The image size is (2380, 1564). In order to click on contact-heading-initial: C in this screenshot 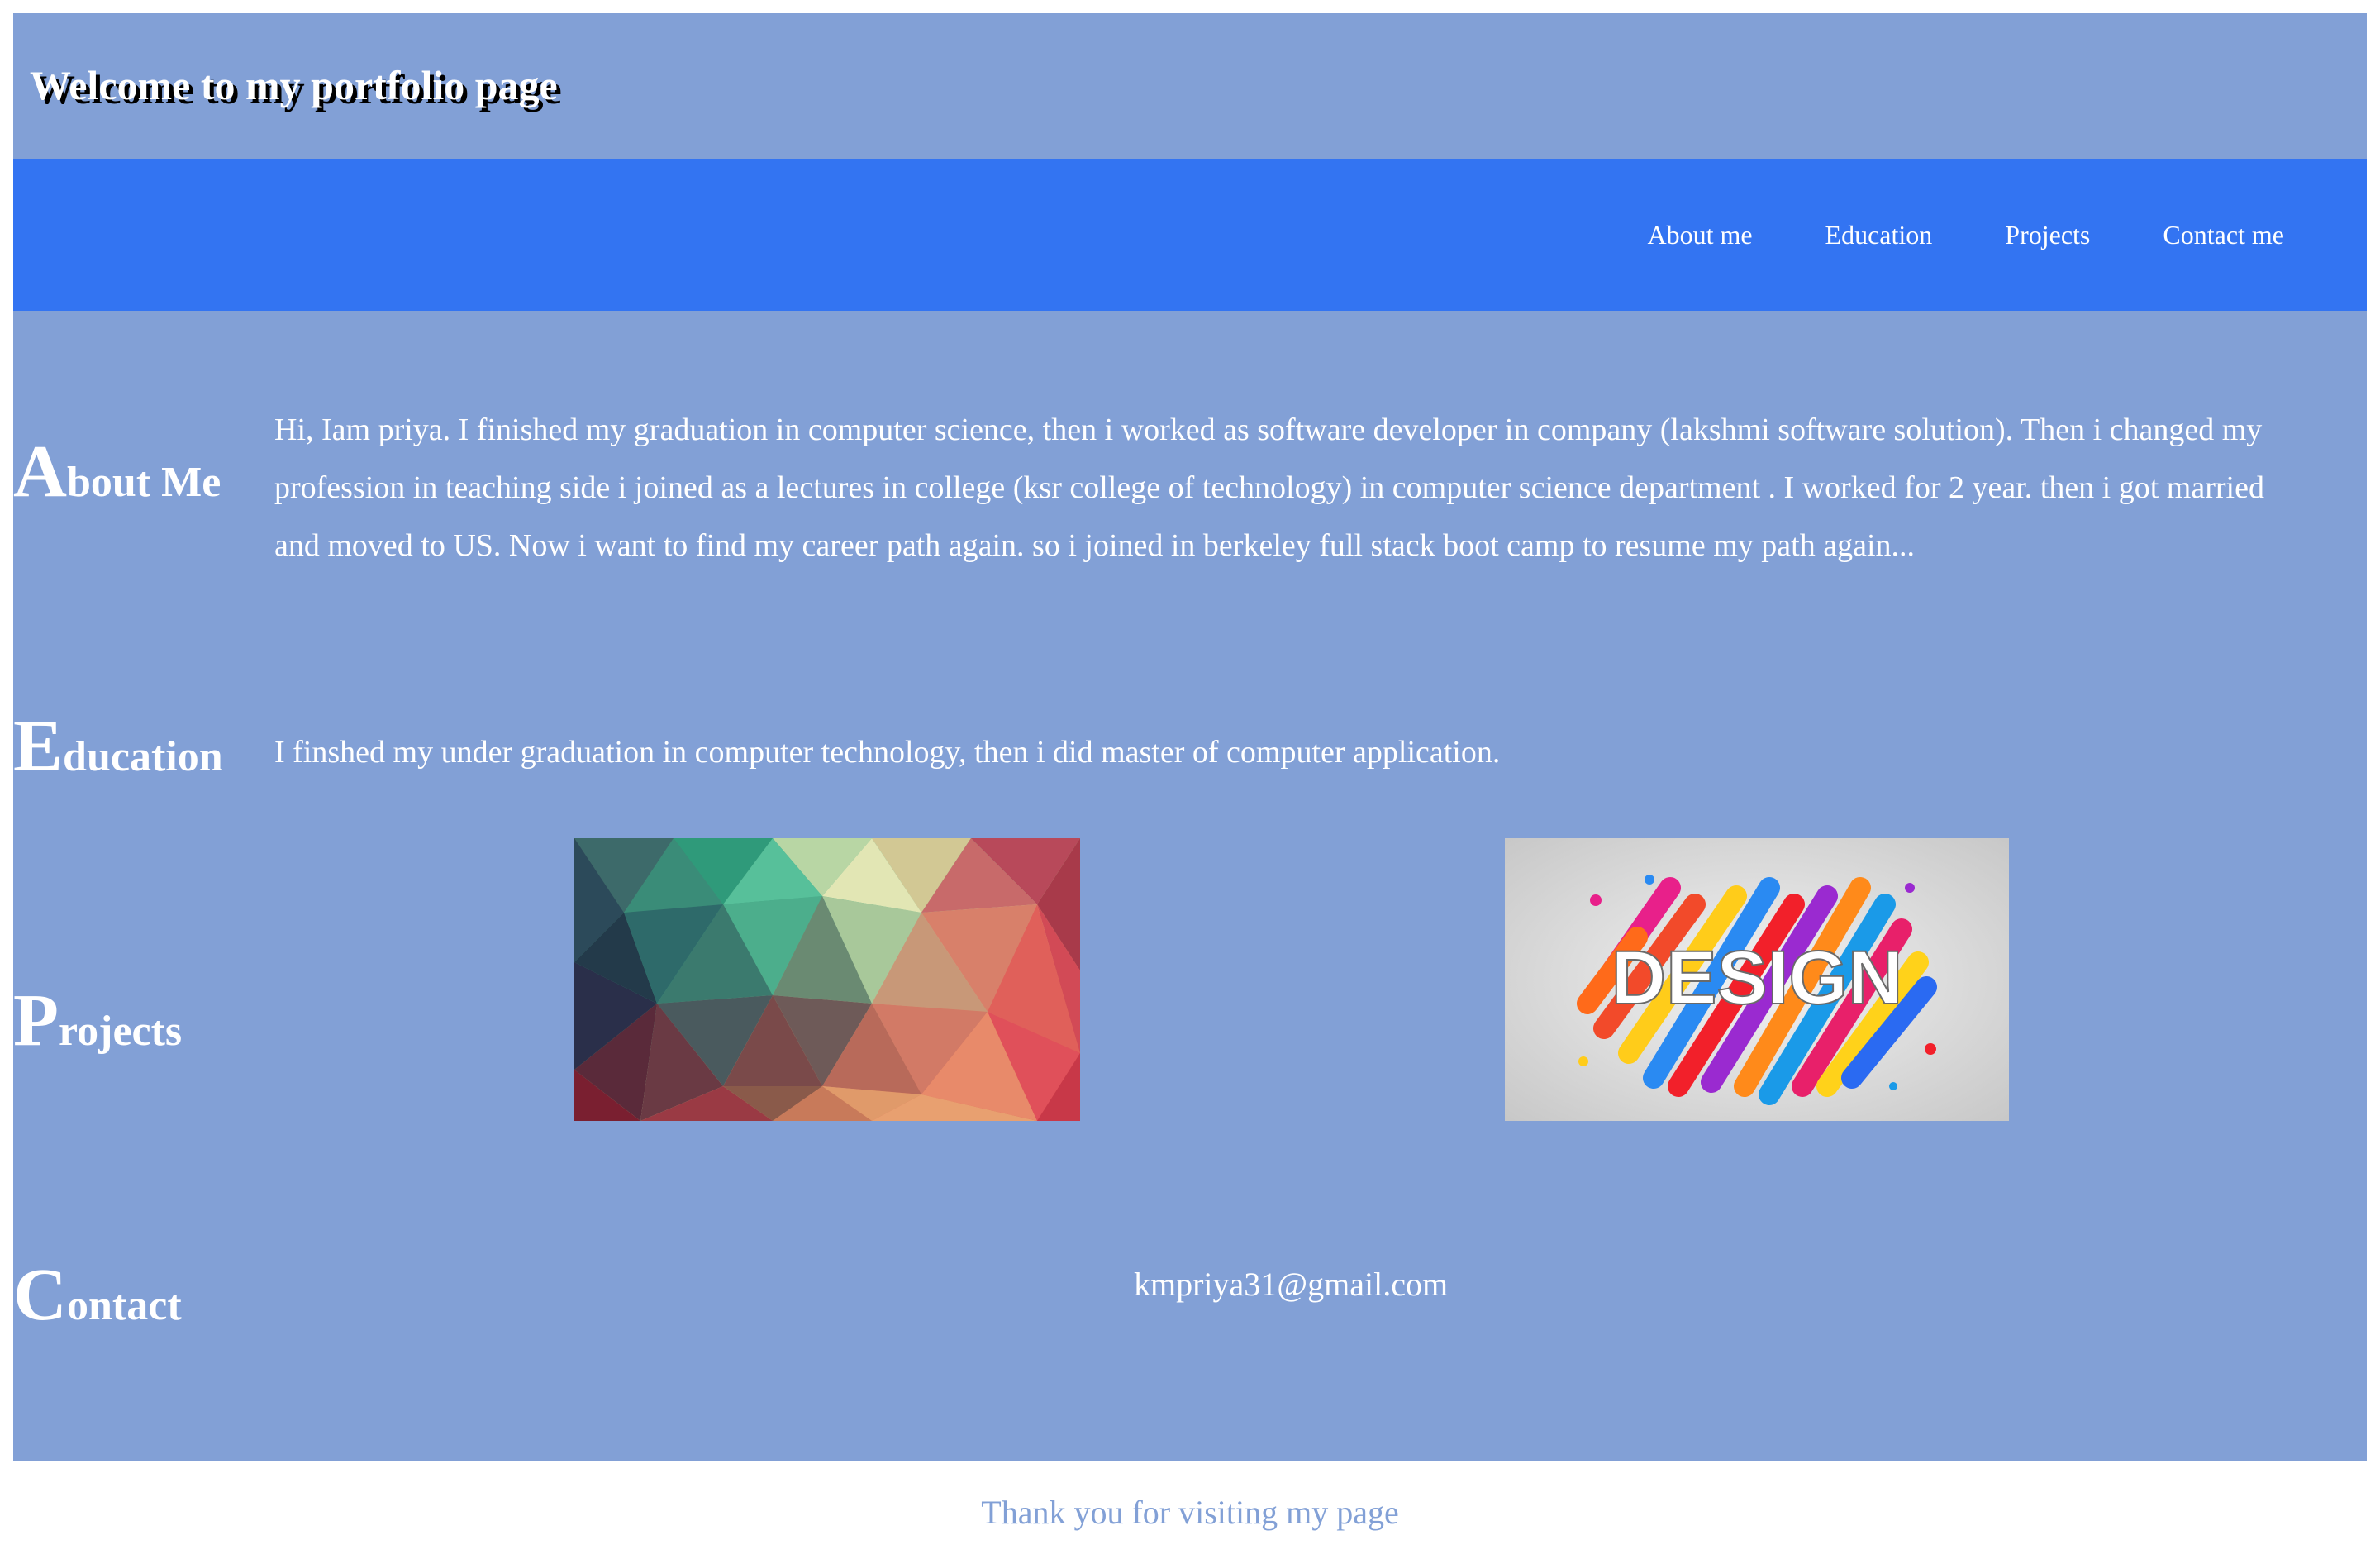, I will do `click(40, 1295)`.